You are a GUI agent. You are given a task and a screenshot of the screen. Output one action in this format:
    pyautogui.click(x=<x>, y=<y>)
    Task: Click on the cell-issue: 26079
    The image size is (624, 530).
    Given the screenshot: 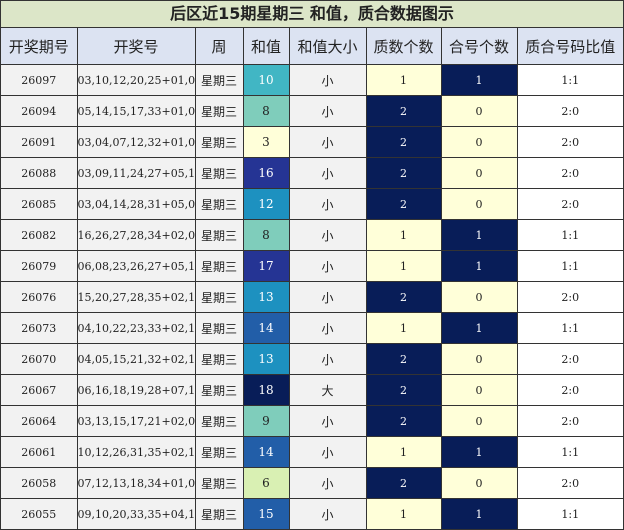 What is the action you would take?
    pyautogui.click(x=39, y=266)
    